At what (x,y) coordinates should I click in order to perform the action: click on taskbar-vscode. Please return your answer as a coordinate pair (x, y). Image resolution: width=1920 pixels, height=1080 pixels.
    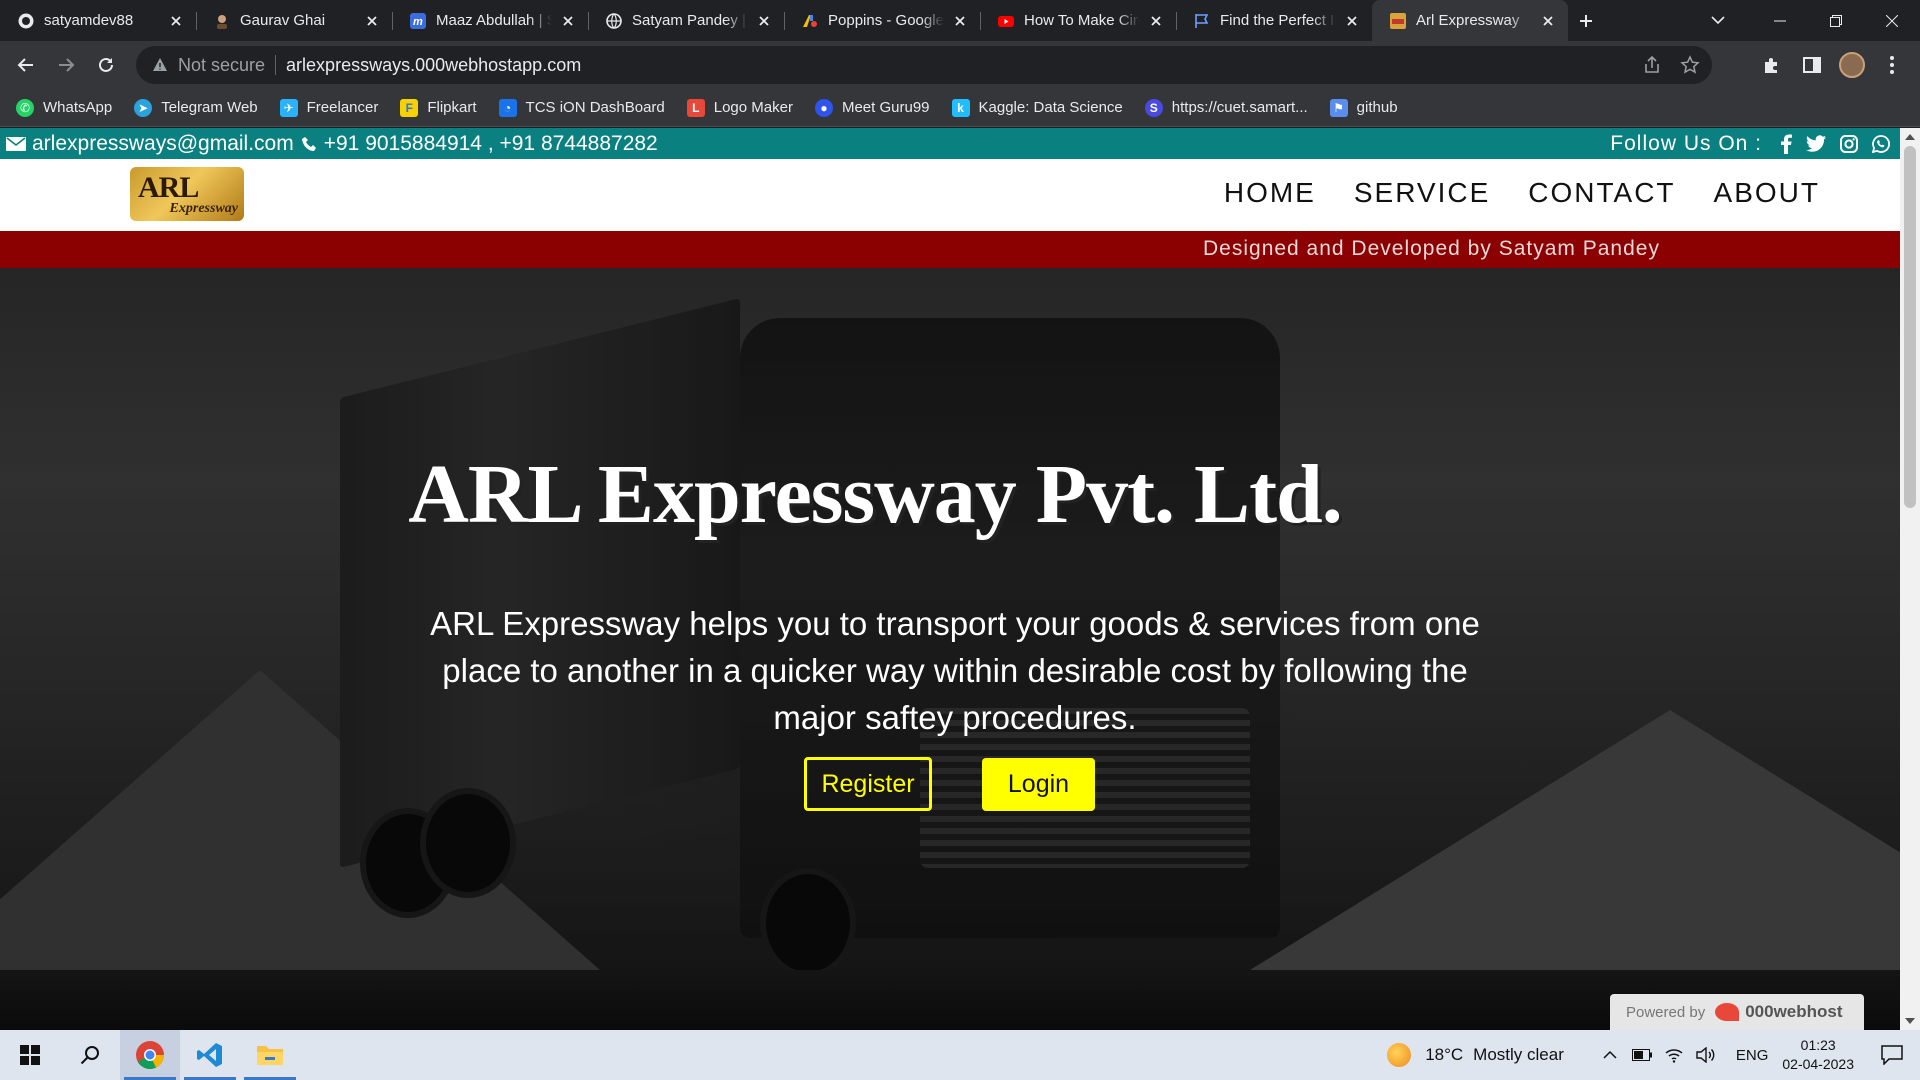
    Looking at the image, I should click on (210, 1055).